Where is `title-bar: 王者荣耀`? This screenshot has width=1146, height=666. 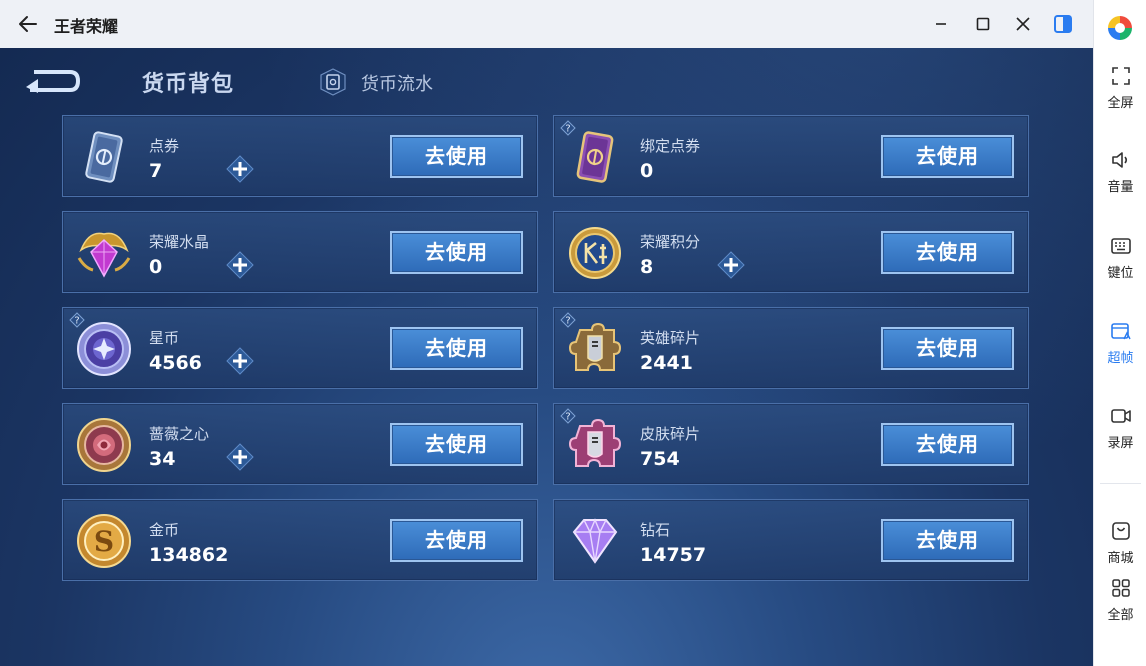
title-bar: 王者荣耀 is located at coordinates (546, 24).